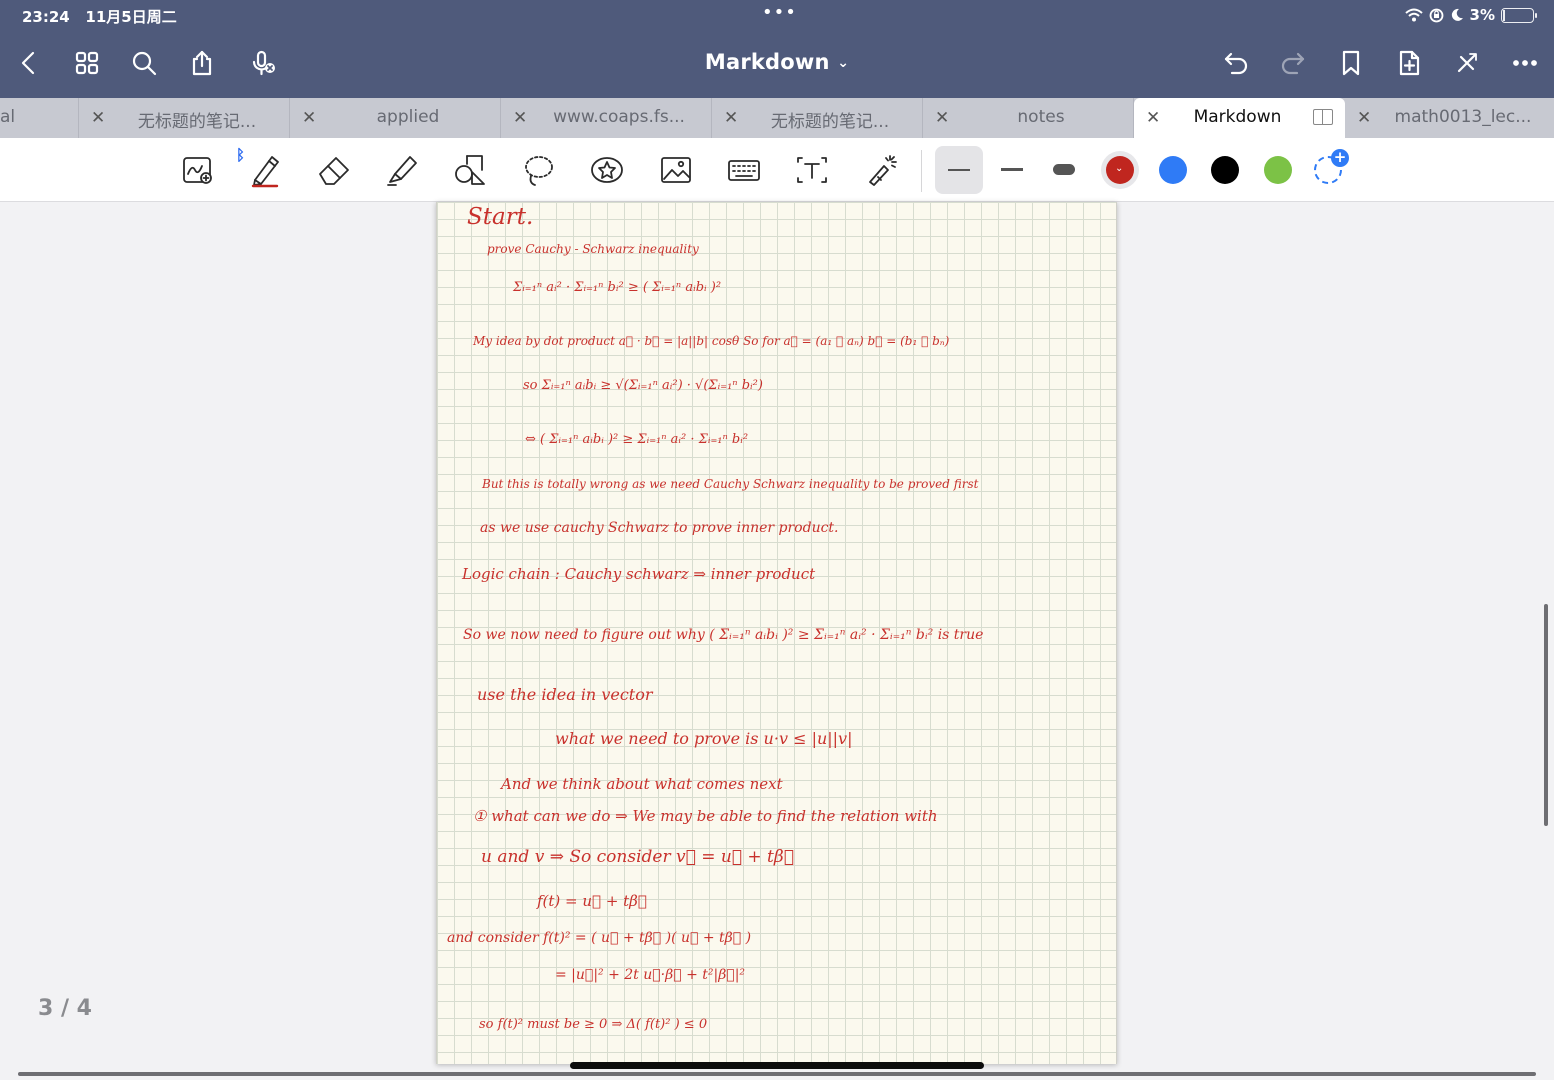 The width and height of the screenshot is (1554, 1080). I want to click on color-swatch-red: ⌄, so click(1120, 170).